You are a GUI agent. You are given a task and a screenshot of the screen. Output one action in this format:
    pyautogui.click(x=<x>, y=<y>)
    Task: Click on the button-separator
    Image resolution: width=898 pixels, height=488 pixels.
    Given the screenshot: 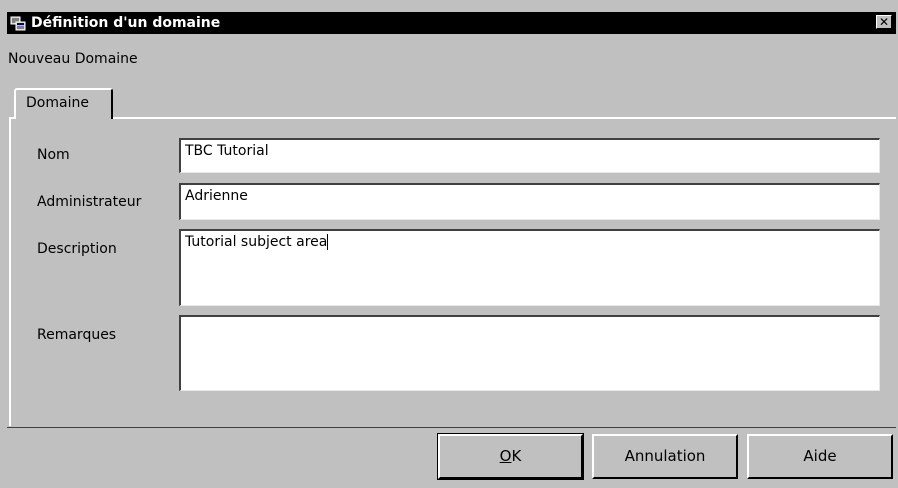 What is the action you would take?
    pyautogui.click(x=451, y=427)
    